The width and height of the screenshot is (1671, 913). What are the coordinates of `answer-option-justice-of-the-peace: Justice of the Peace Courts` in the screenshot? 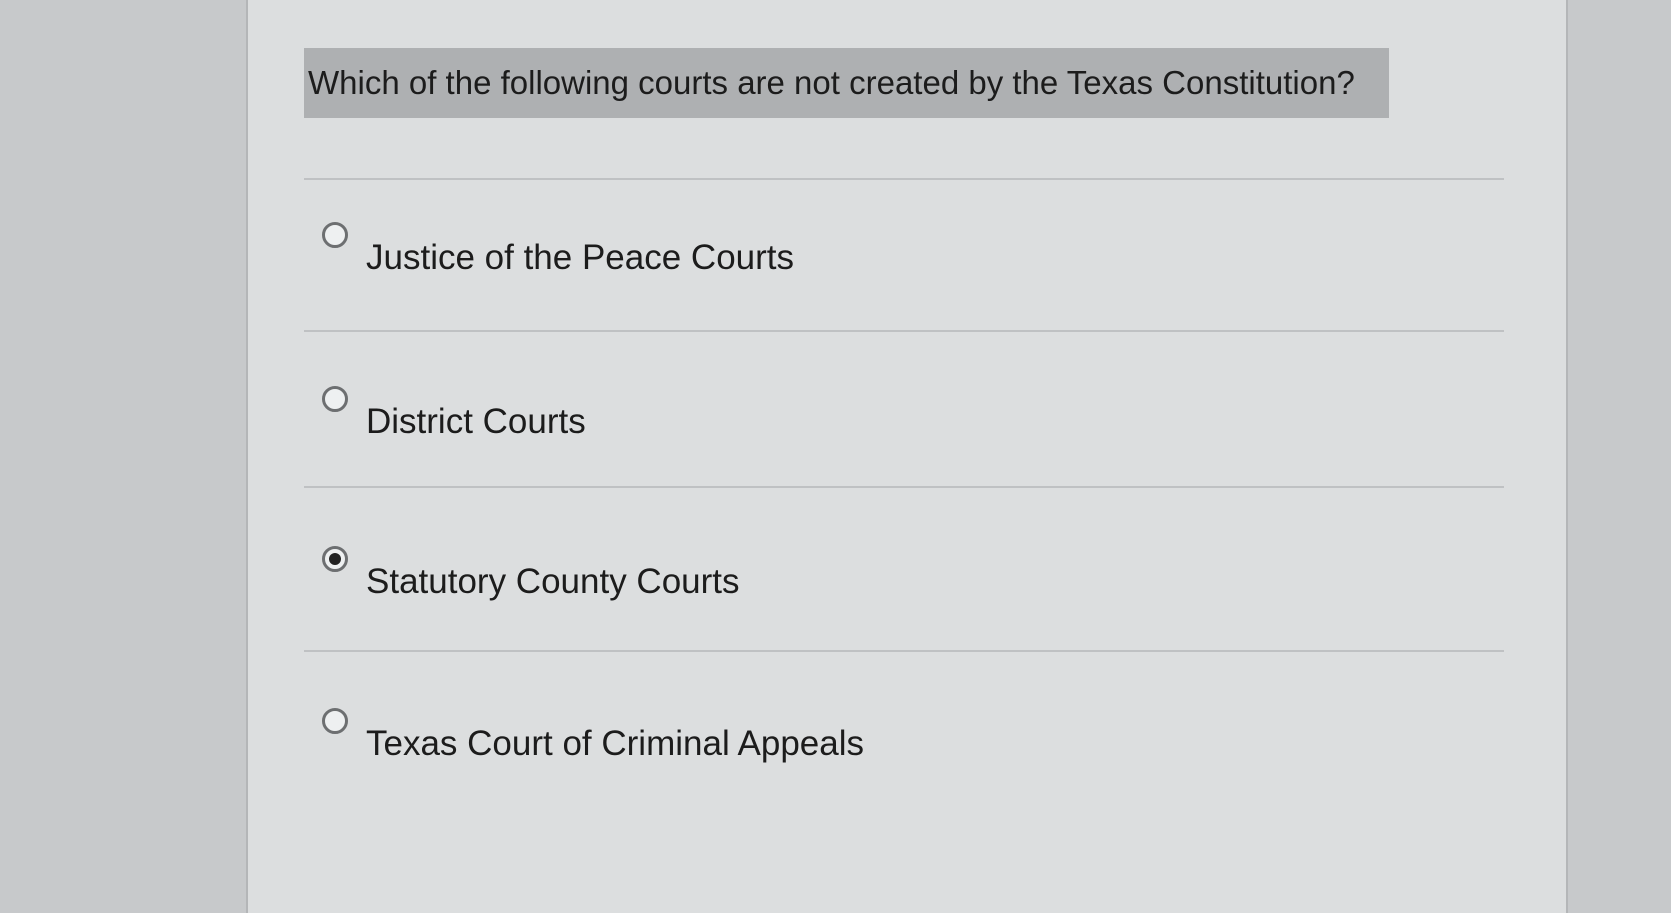 It's located at (904, 282).